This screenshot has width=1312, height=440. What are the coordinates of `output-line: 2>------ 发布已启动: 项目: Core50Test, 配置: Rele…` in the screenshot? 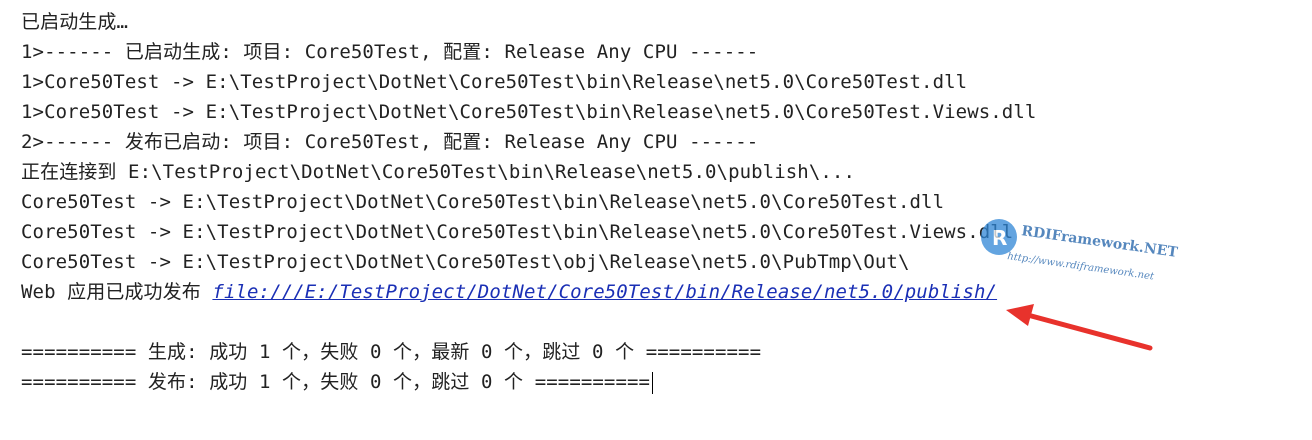 It's located at (390, 142).